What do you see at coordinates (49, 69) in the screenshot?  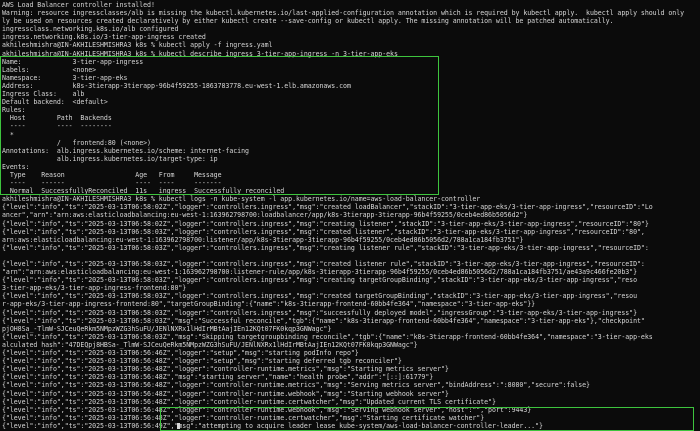 I see `terminal-line: Labels: <none>` at bounding box center [49, 69].